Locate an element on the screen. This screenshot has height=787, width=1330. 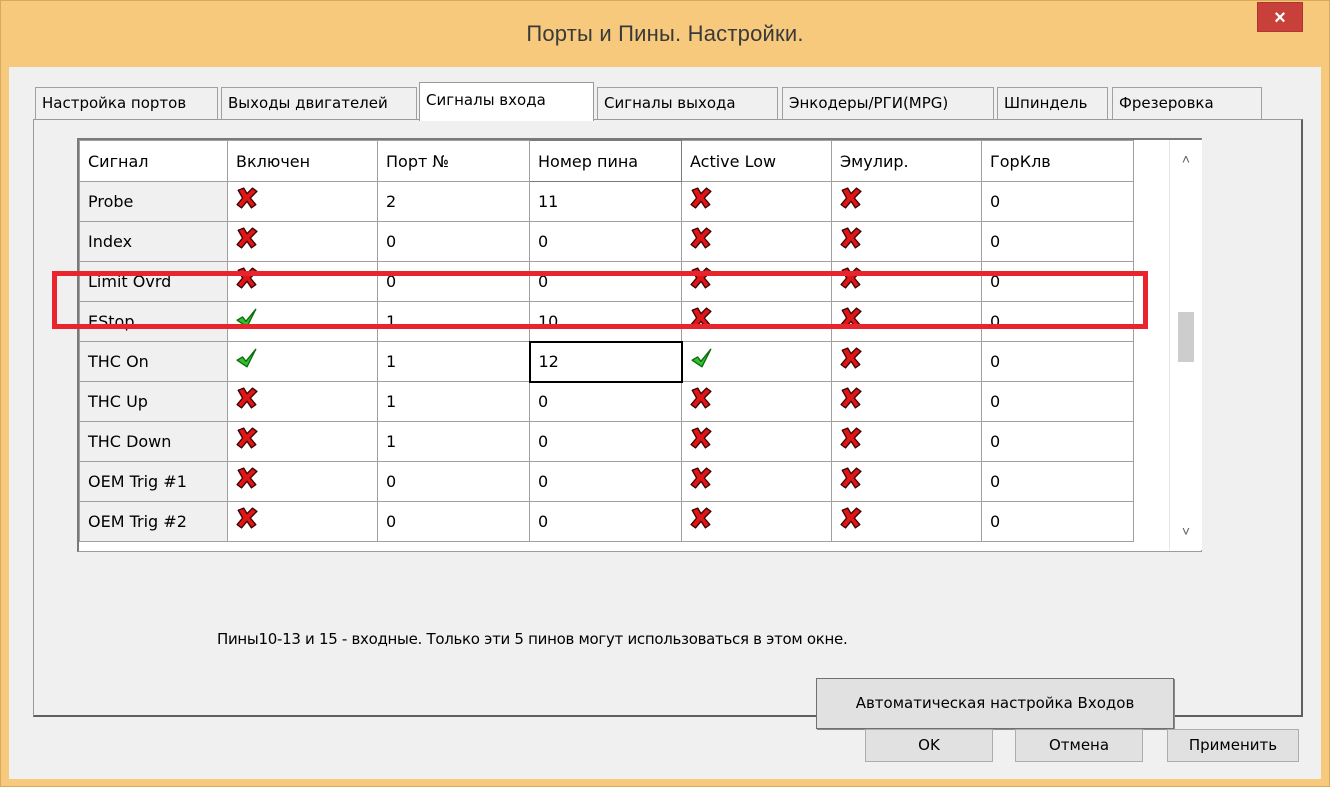
scroll-thumb is located at coordinates (1186, 337).